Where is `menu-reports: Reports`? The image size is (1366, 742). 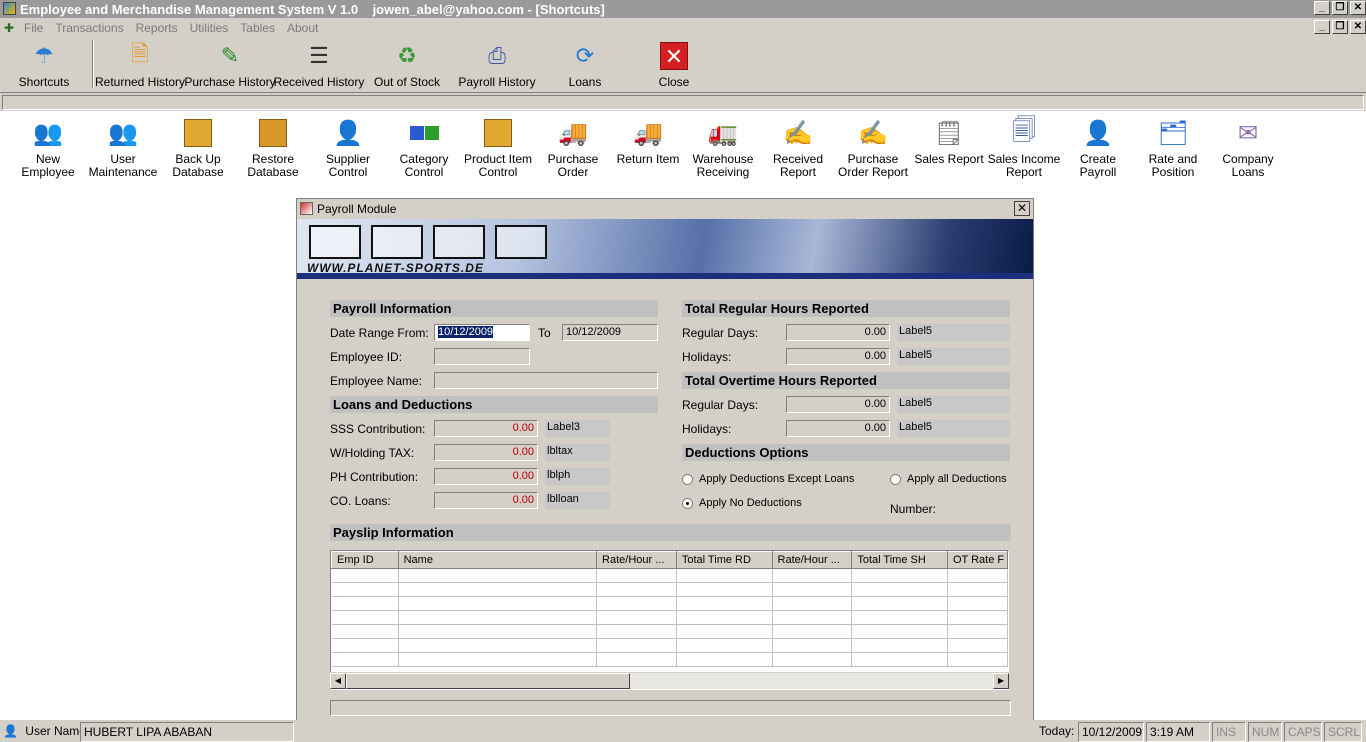
menu-reports: Reports is located at coordinates (157, 28).